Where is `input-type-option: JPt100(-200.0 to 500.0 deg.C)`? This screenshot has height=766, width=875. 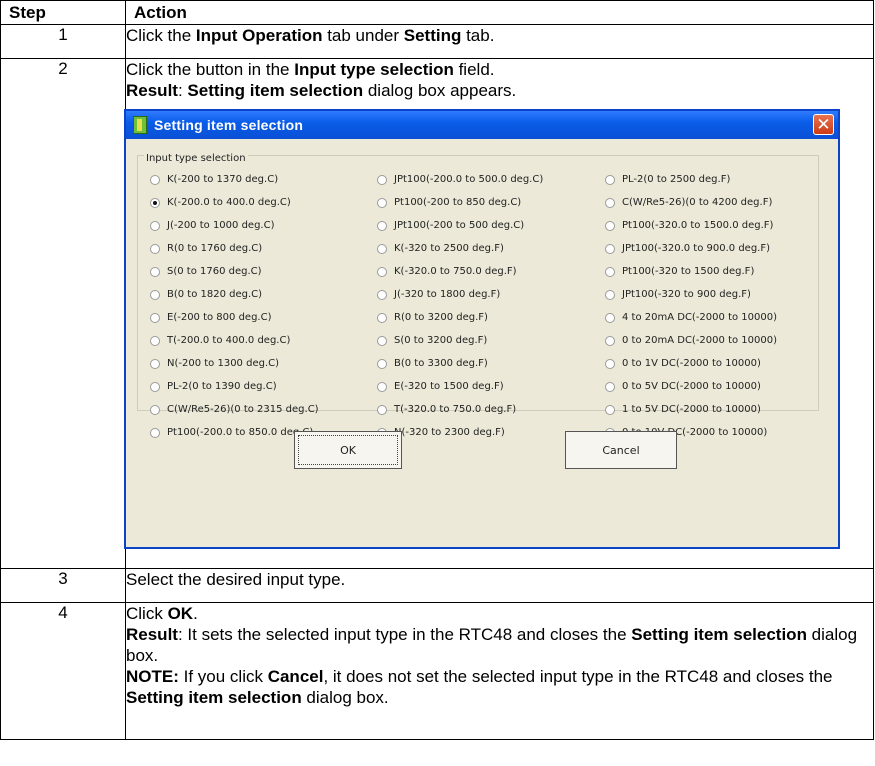 input-type-option: JPt100(-200.0 to 500.0 deg.C) is located at coordinates (460, 179).